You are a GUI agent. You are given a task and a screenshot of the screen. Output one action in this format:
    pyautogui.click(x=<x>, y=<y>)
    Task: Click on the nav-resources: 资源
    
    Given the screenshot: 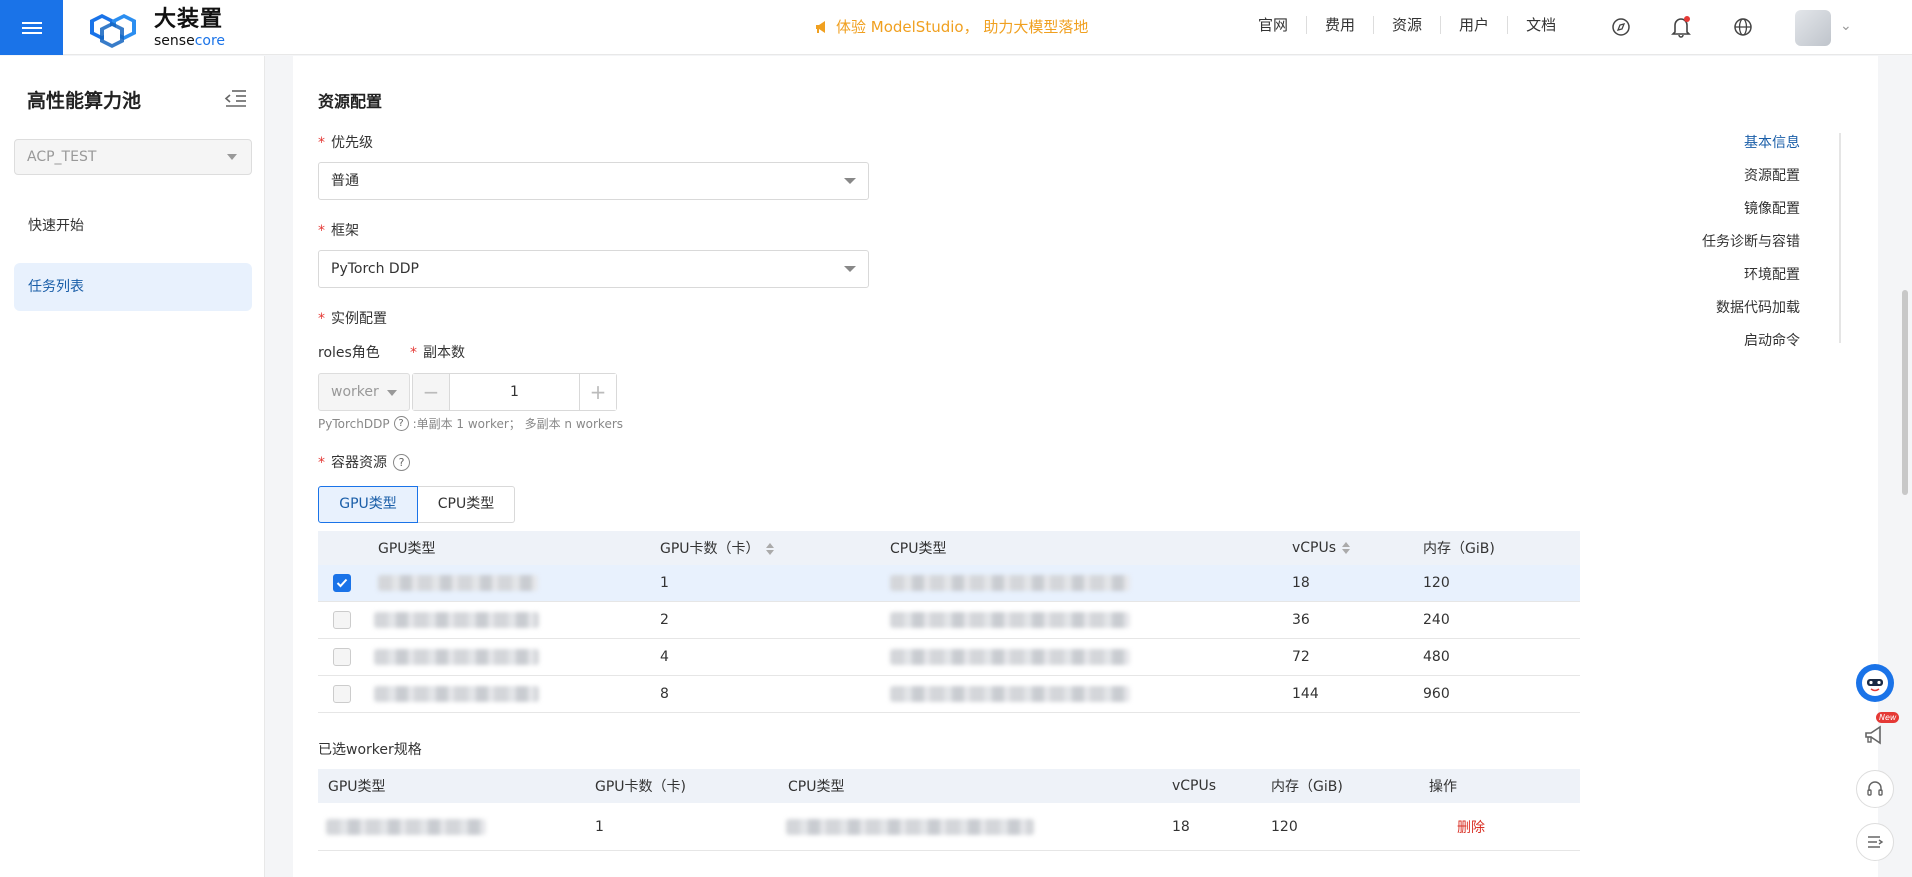 What is the action you would take?
    pyautogui.click(x=1408, y=25)
    